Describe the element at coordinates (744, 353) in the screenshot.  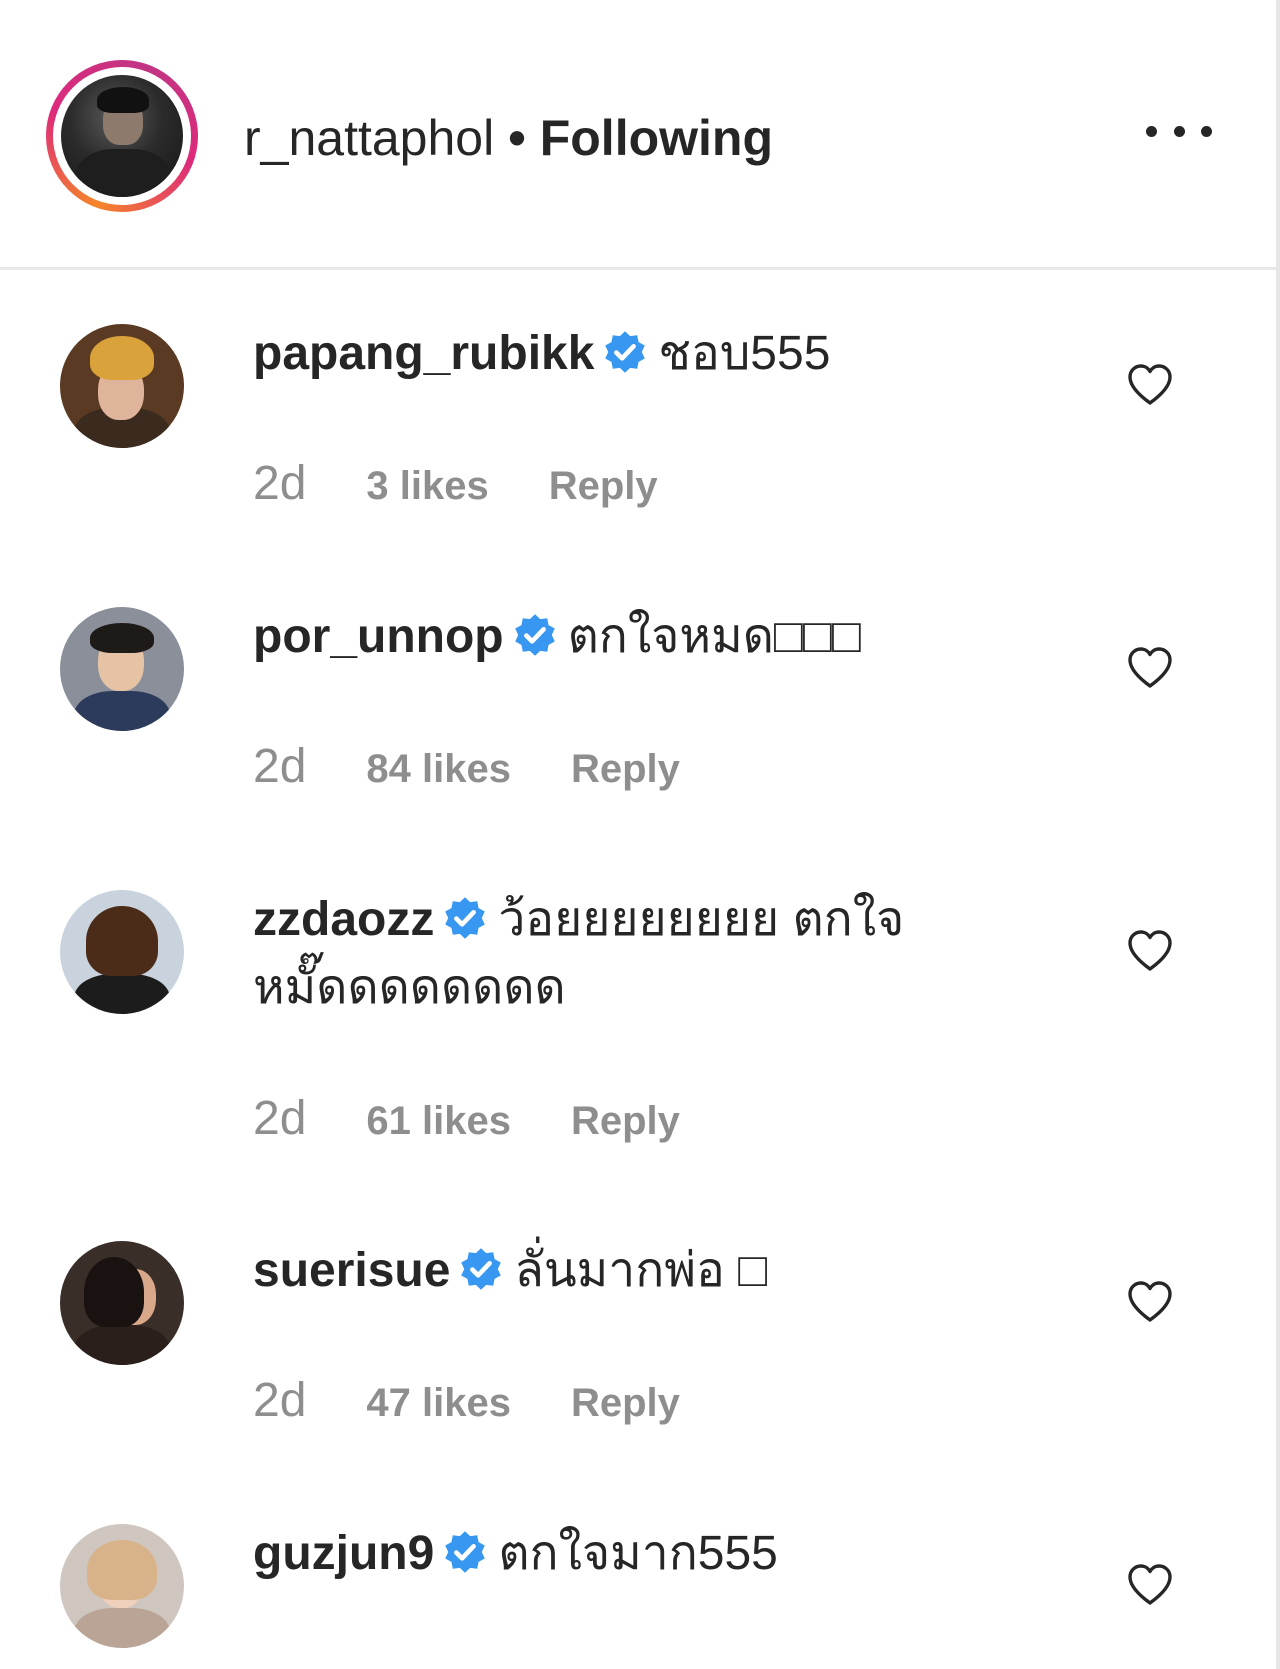
I see `comment-body: ชอบ555` at that location.